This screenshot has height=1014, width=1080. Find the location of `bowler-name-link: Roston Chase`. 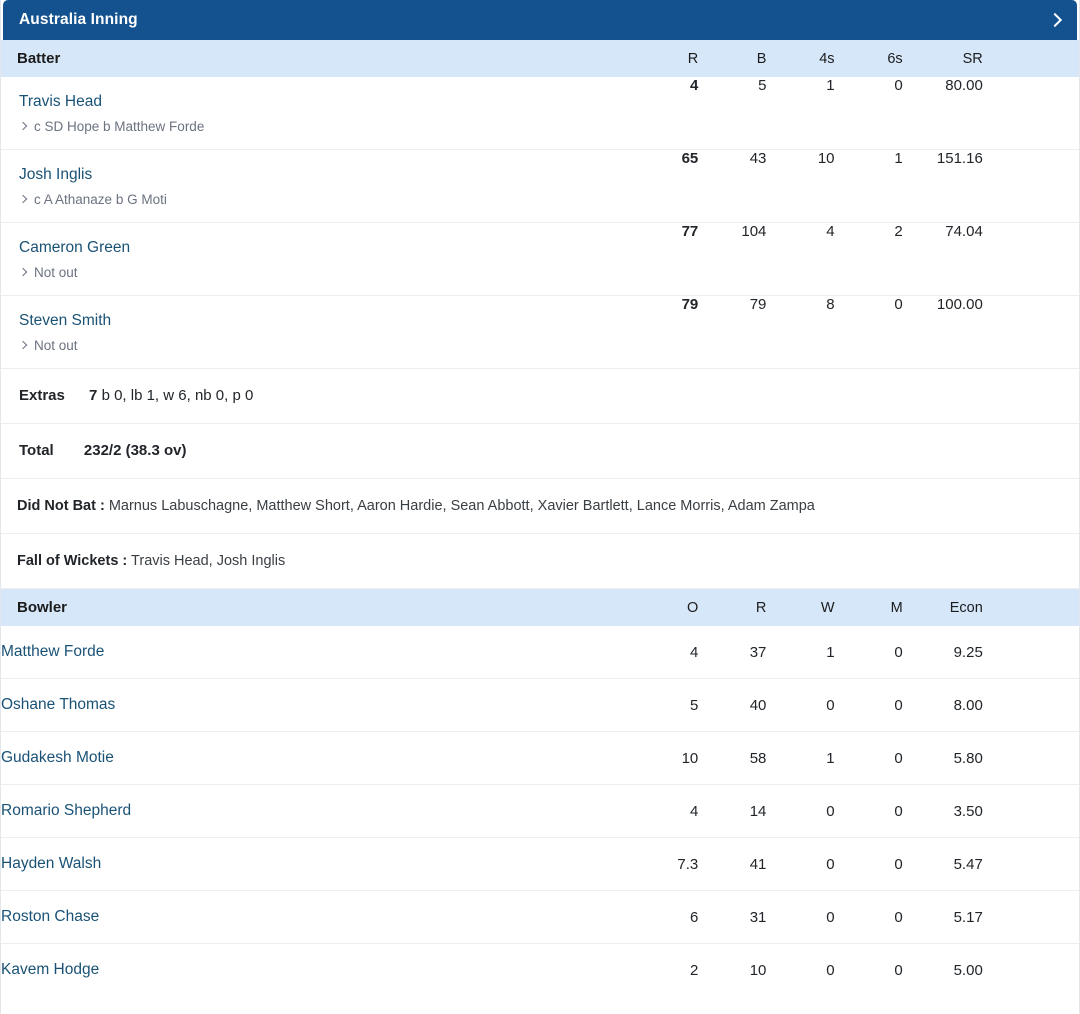

bowler-name-link: Roston Chase is located at coordinates (315, 917).